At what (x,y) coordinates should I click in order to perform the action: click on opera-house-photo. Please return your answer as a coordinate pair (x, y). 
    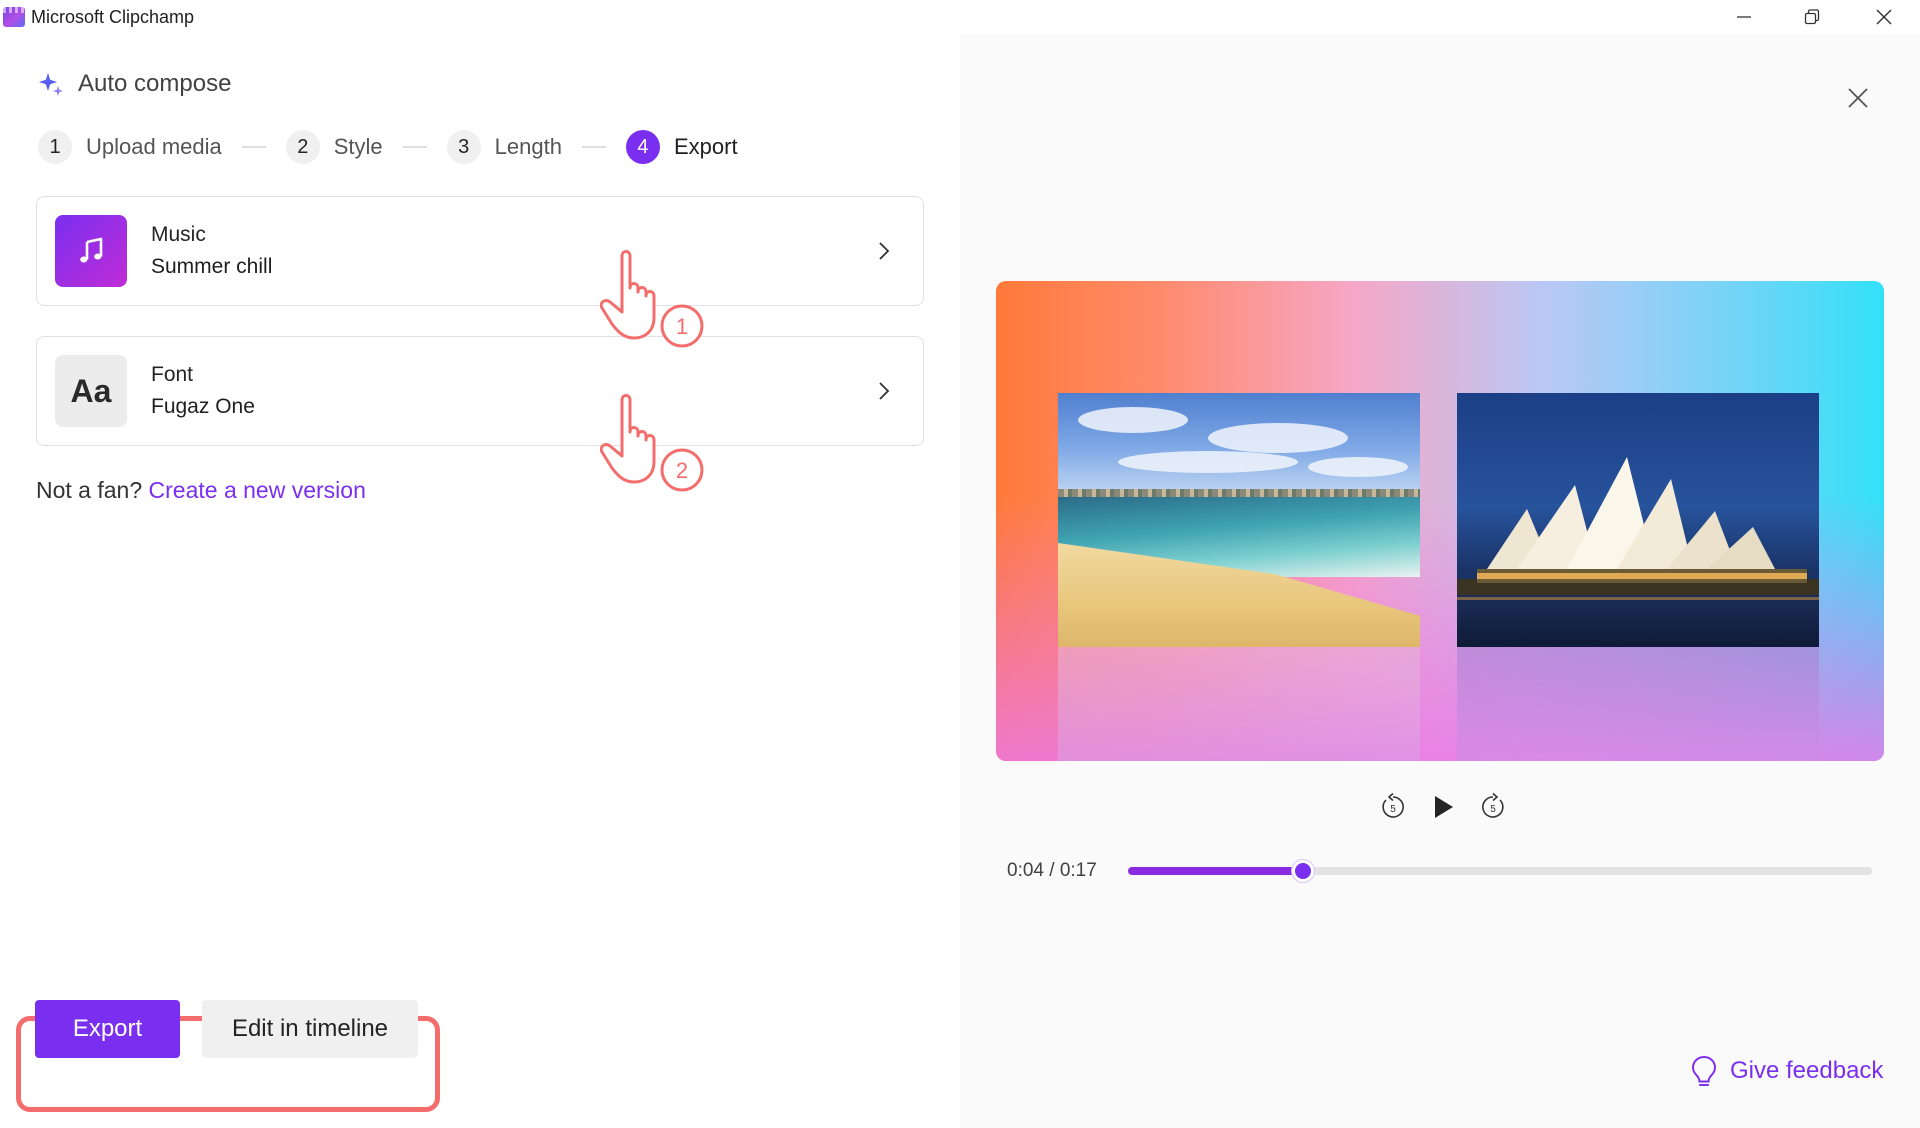
    Looking at the image, I should click on (1638, 520).